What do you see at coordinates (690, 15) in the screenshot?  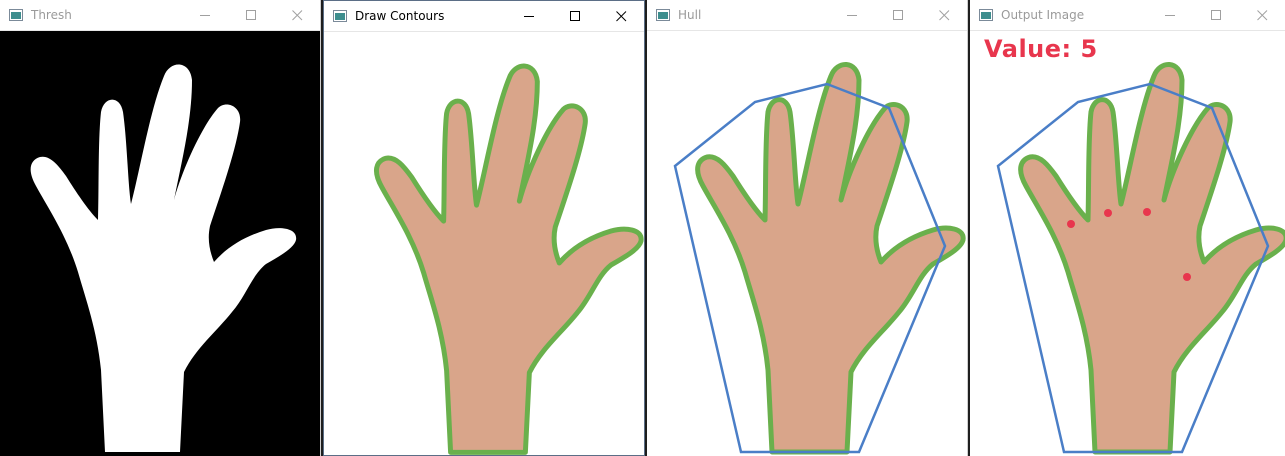 I see `window-title: Hull` at bounding box center [690, 15].